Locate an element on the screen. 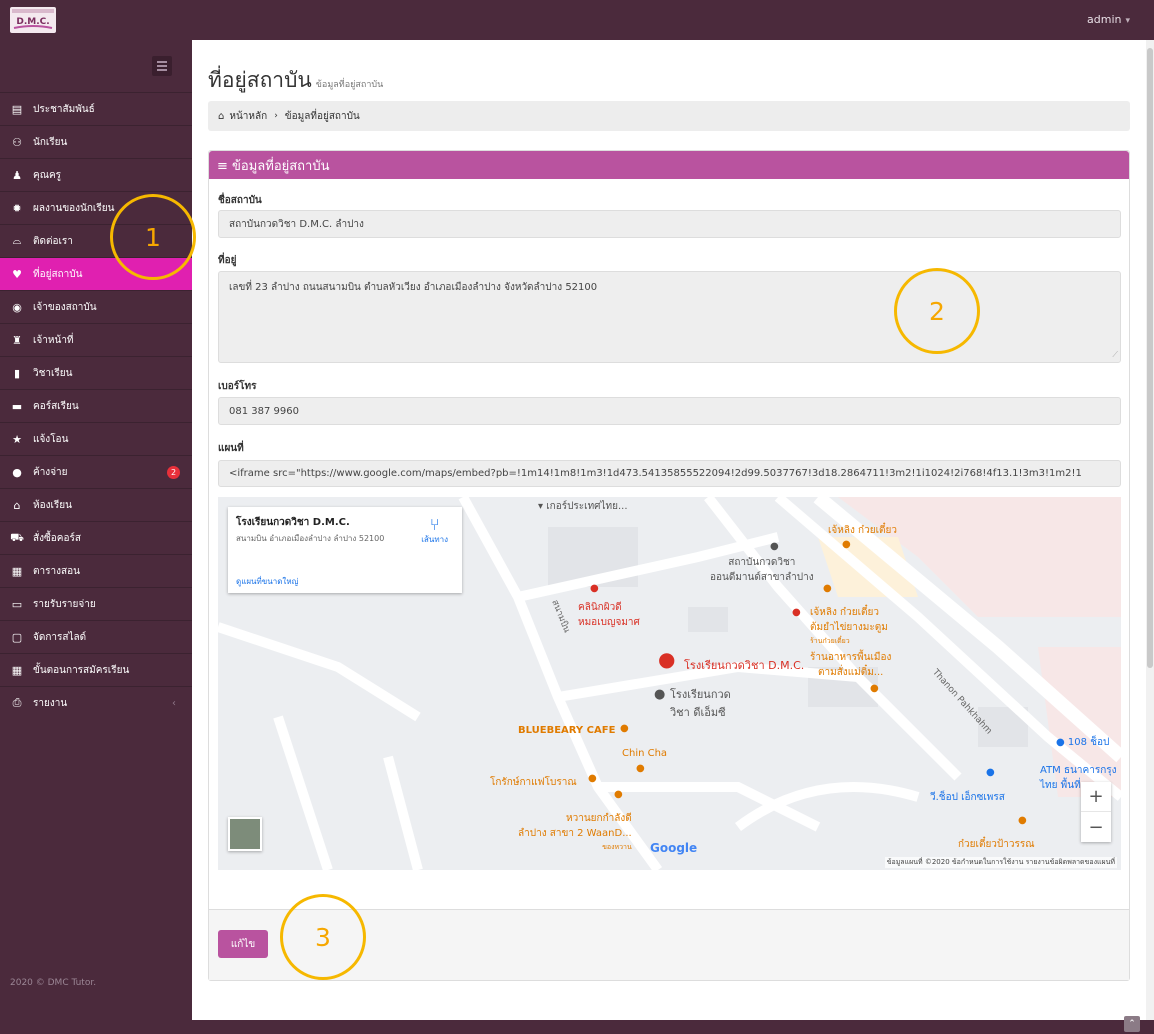  edit-button: แก้ไข is located at coordinates (243, 944).